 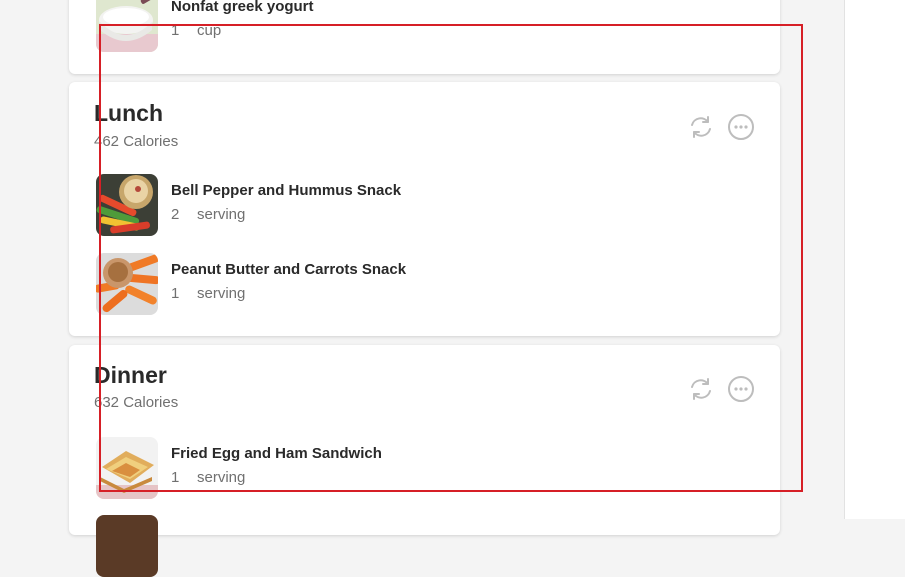 I want to click on meal-title-lunch: Lunch, so click(x=128, y=113).